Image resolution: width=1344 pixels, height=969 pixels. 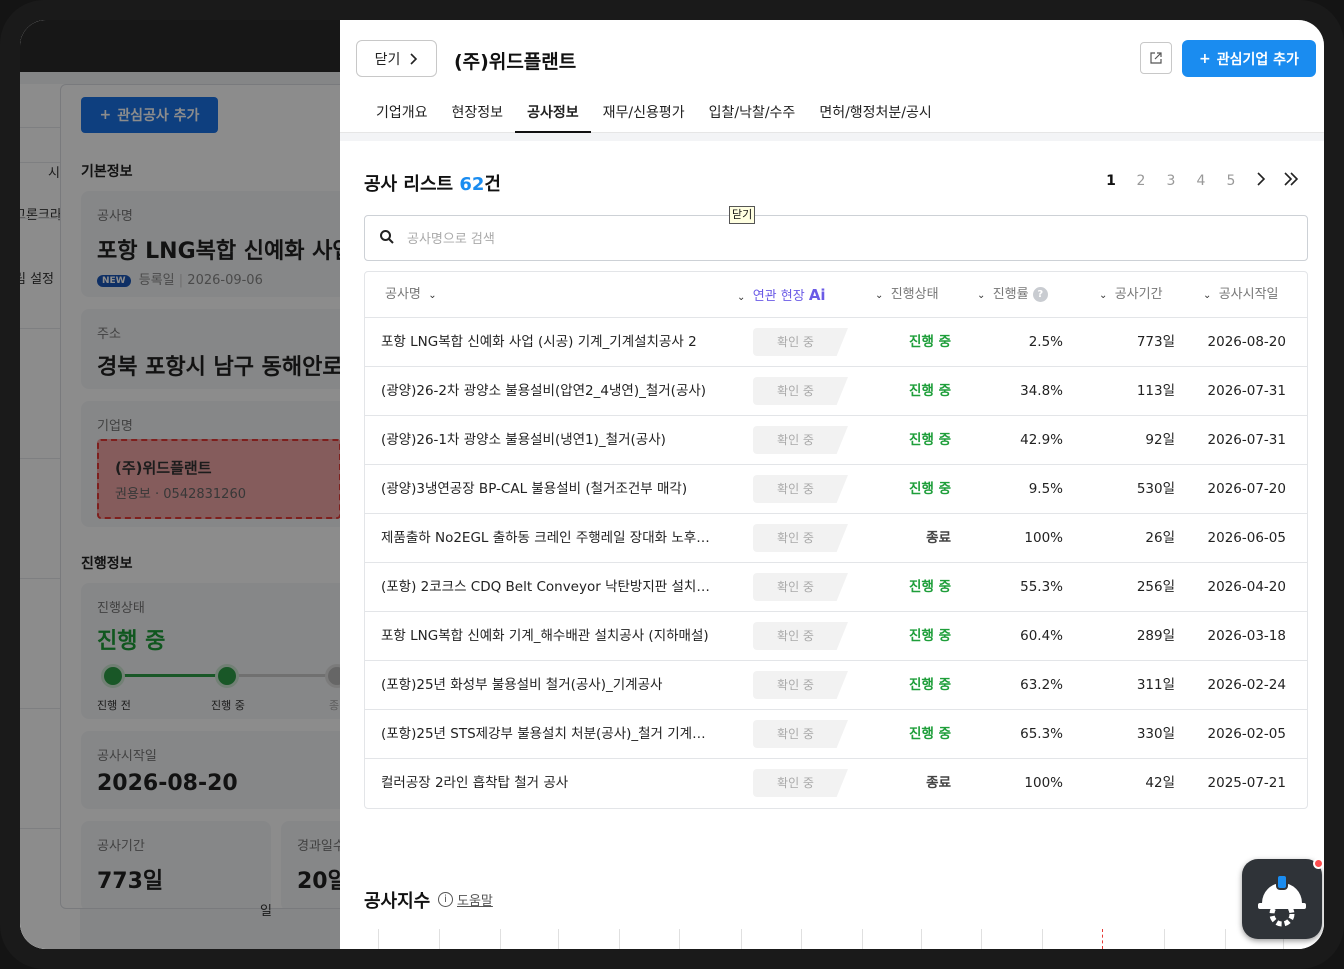 I want to click on assistant-fab, so click(x=1282, y=899).